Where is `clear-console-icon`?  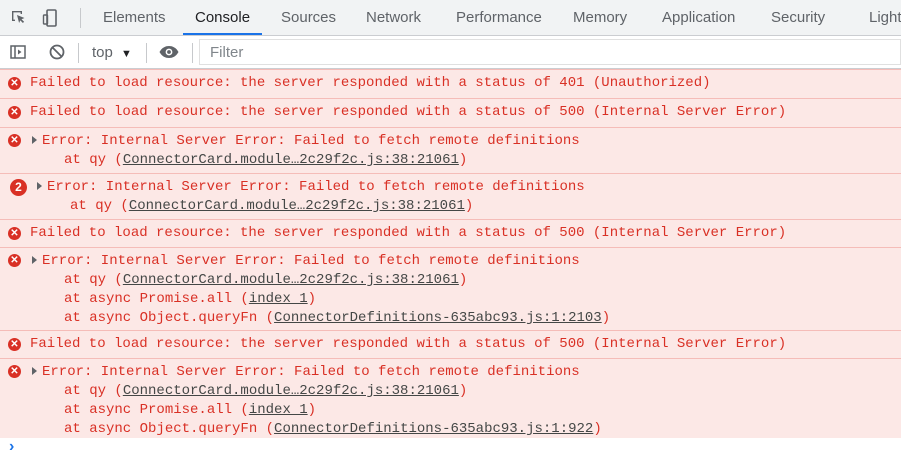
clear-console-icon is located at coordinates (57, 52).